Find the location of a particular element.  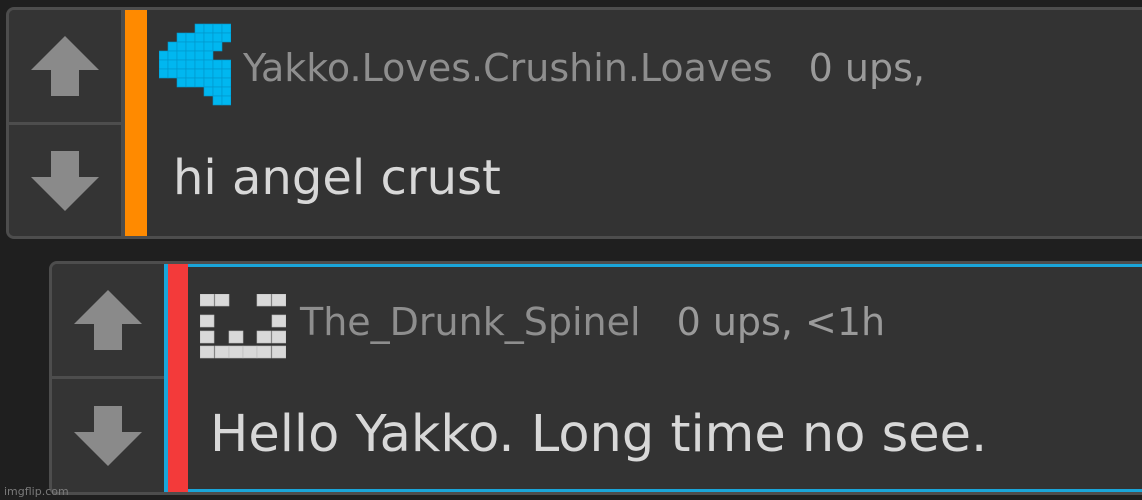

comment-text: hi angel crust is located at coordinates (337, 178).